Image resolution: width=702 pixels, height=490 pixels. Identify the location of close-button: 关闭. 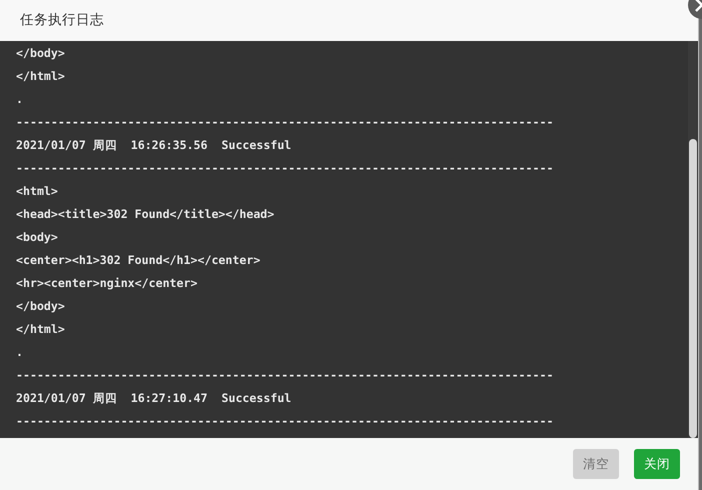
(657, 464).